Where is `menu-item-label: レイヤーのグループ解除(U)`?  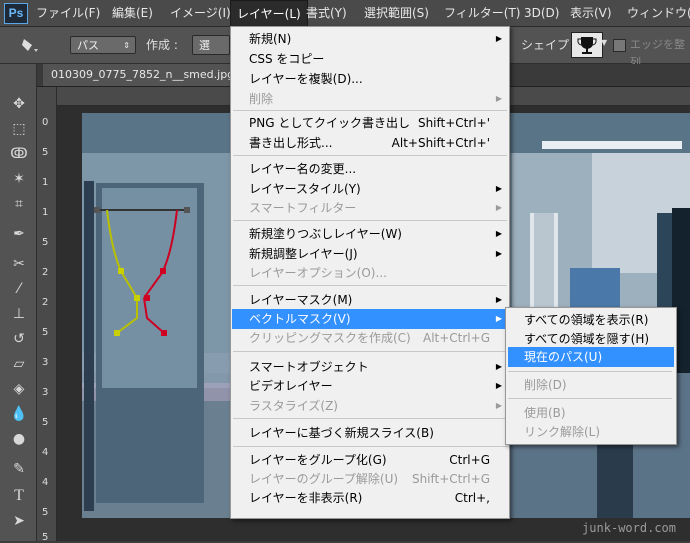 menu-item-label: レイヤーのグループ解除(U) is located at coordinates (324, 479).